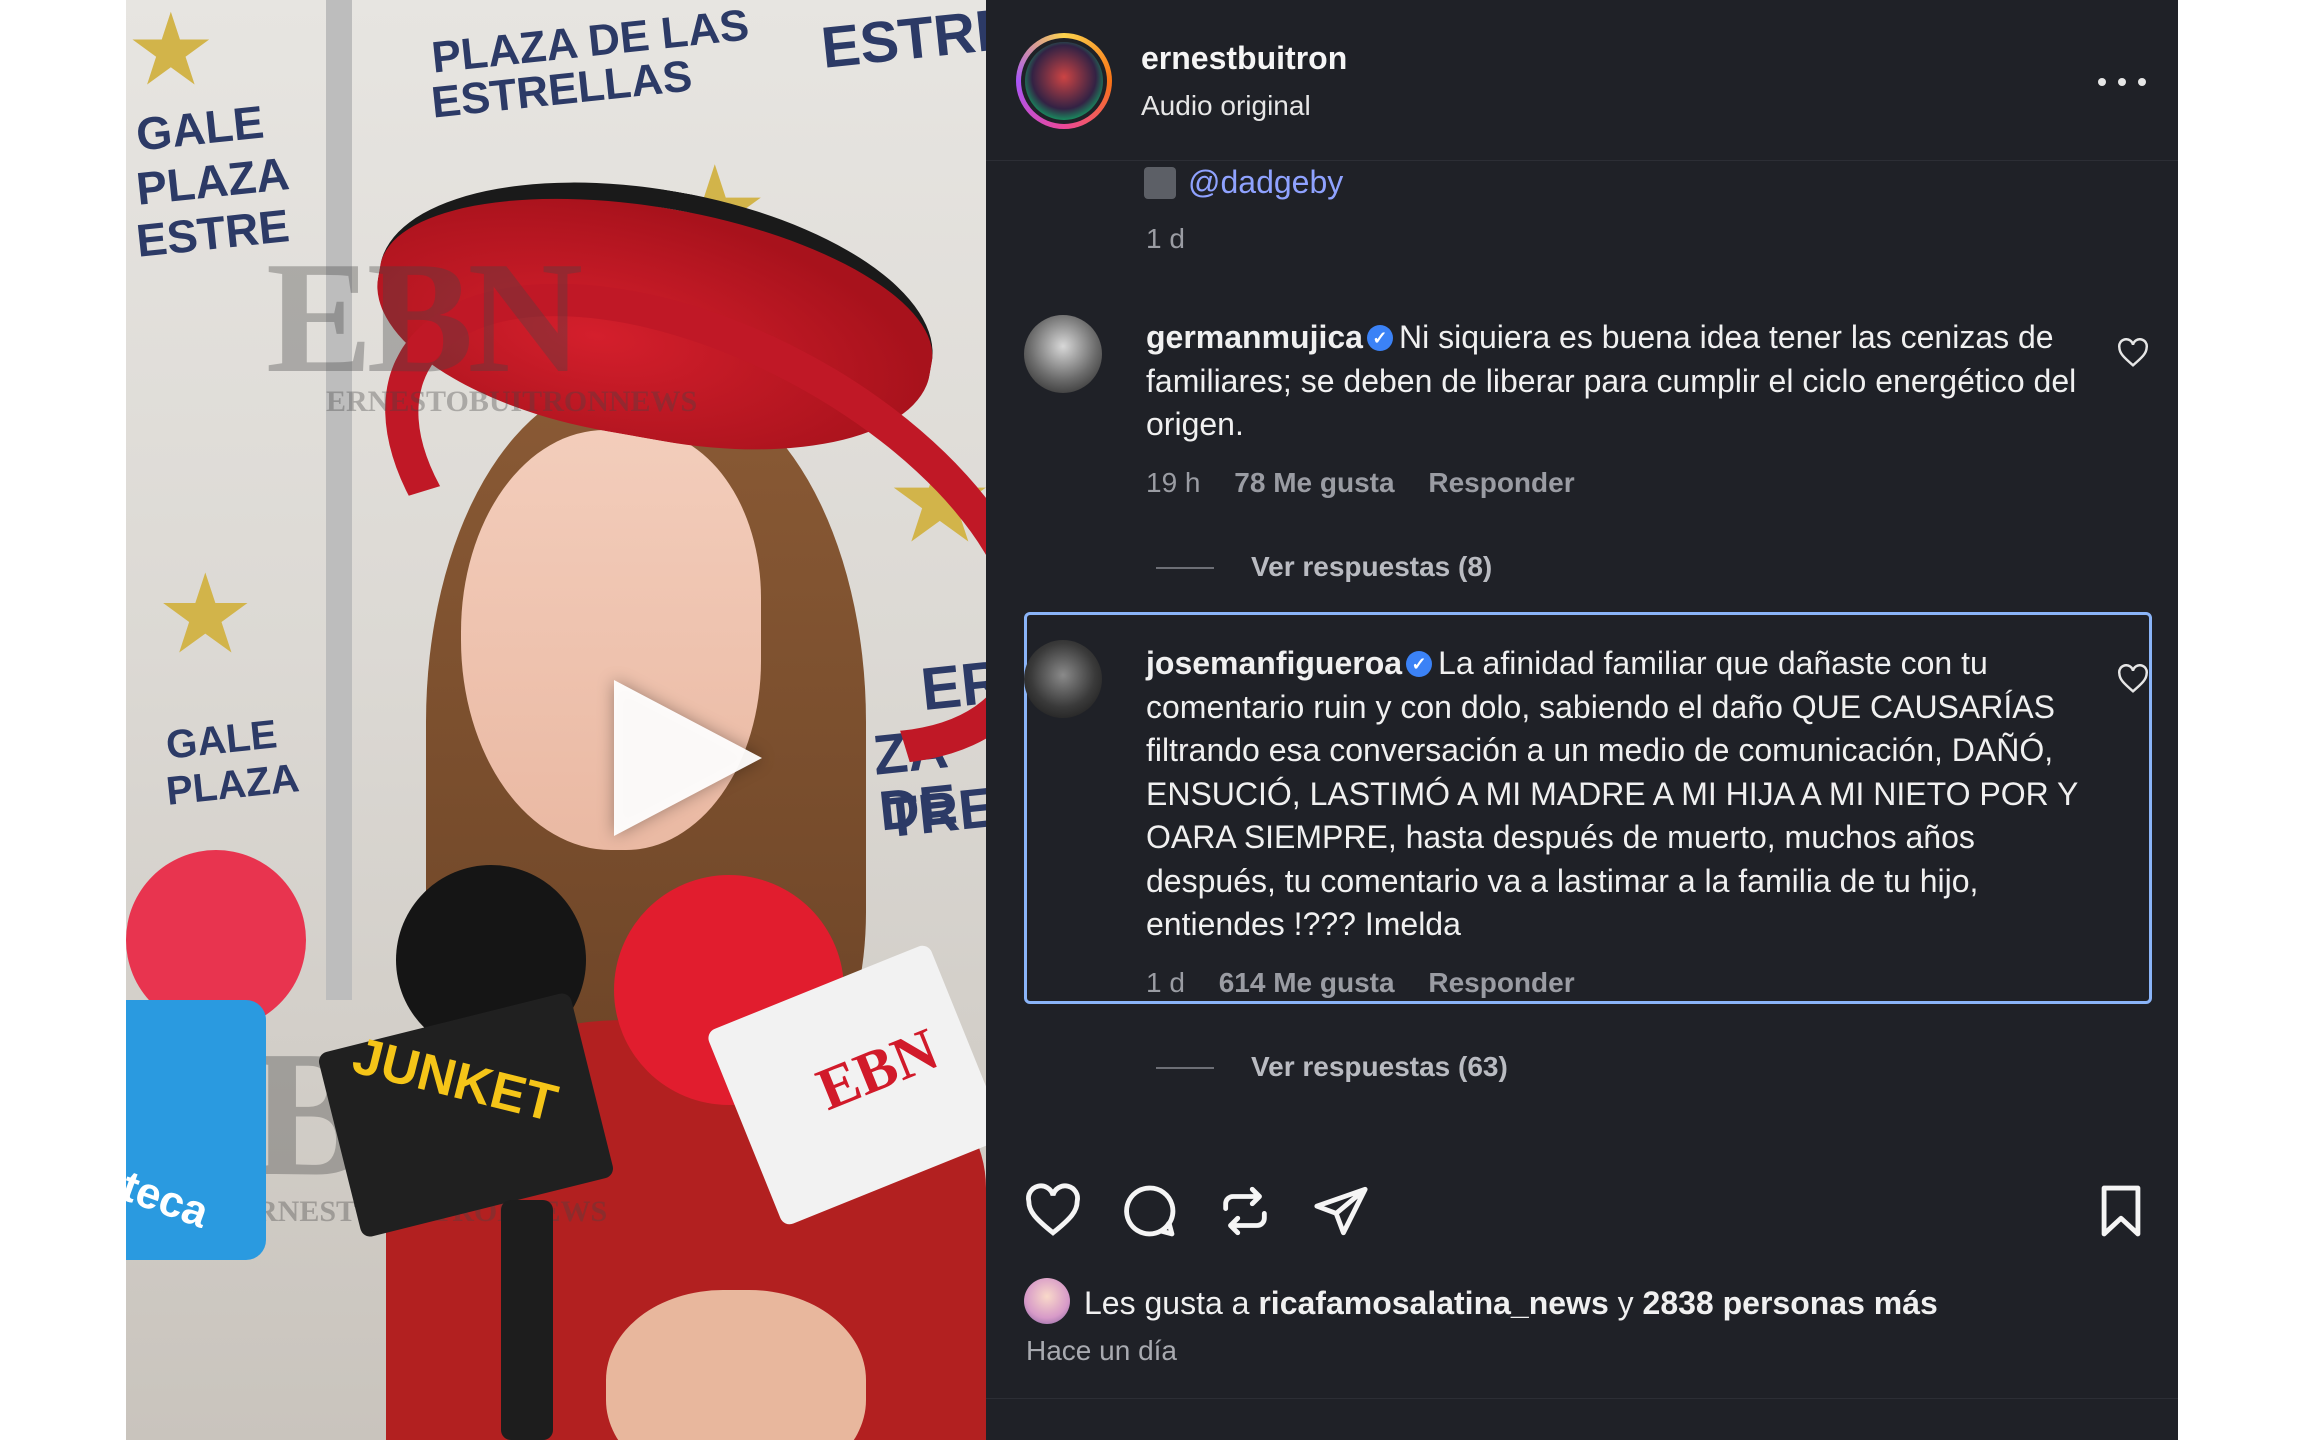 The width and height of the screenshot is (2304, 1440). I want to click on author-avatar, so click(1064, 81).